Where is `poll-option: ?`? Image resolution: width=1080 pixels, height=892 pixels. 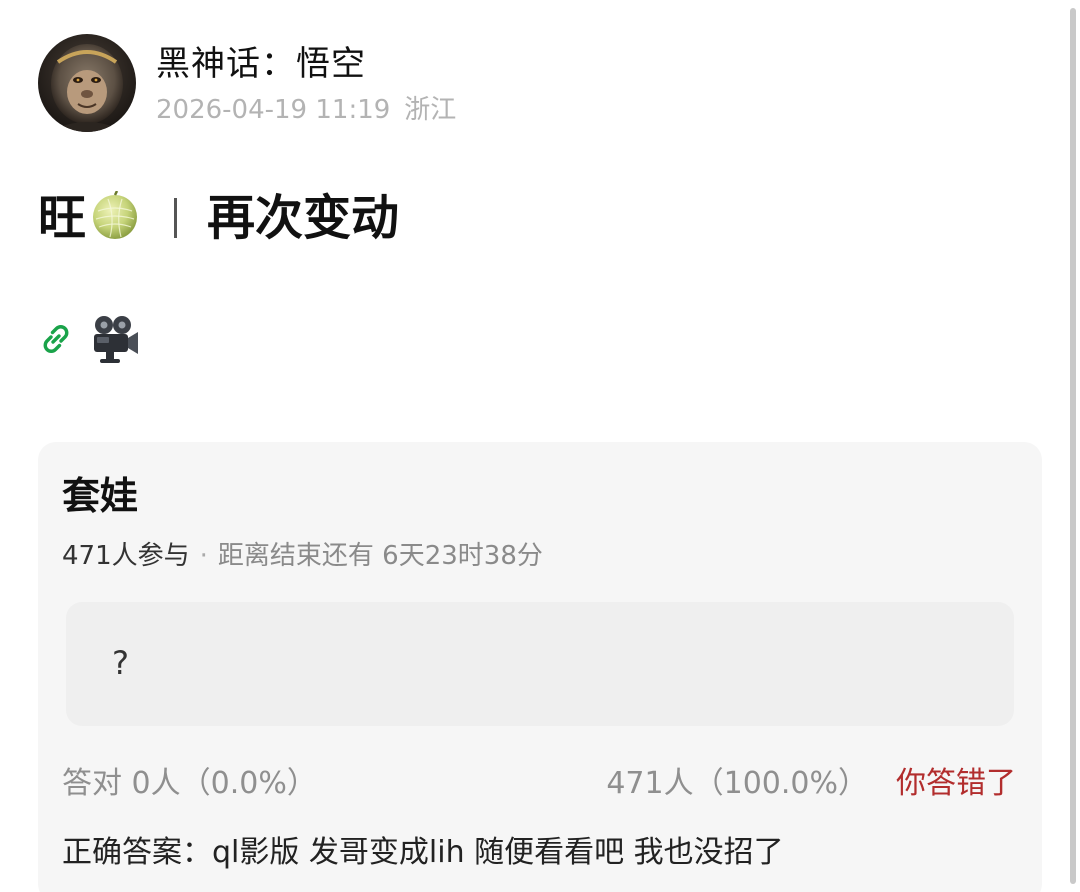 poll-option: ? is located at coordinates (540, 664).